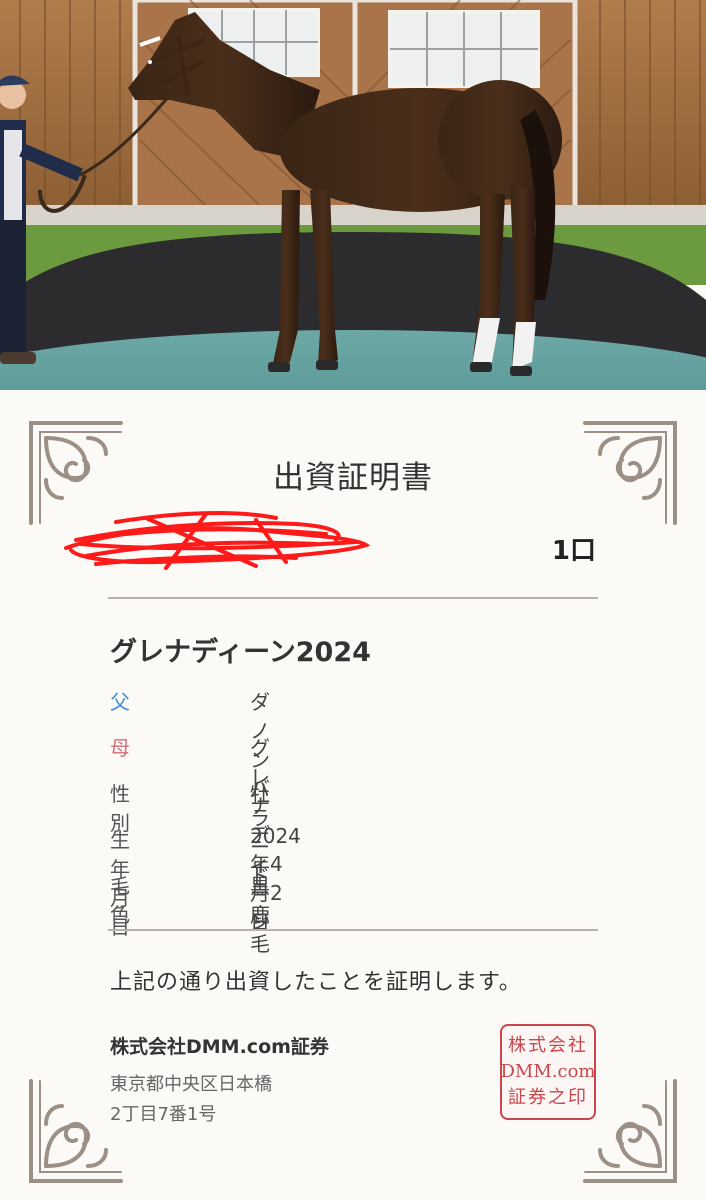 The width and height of the screenshot is (706, 1200). What do you see at coordinates (316, 982) in the screenshot?
I see `certification-statement: 上記の通り出資したことを証明します。` at bounding box center [316, 982].